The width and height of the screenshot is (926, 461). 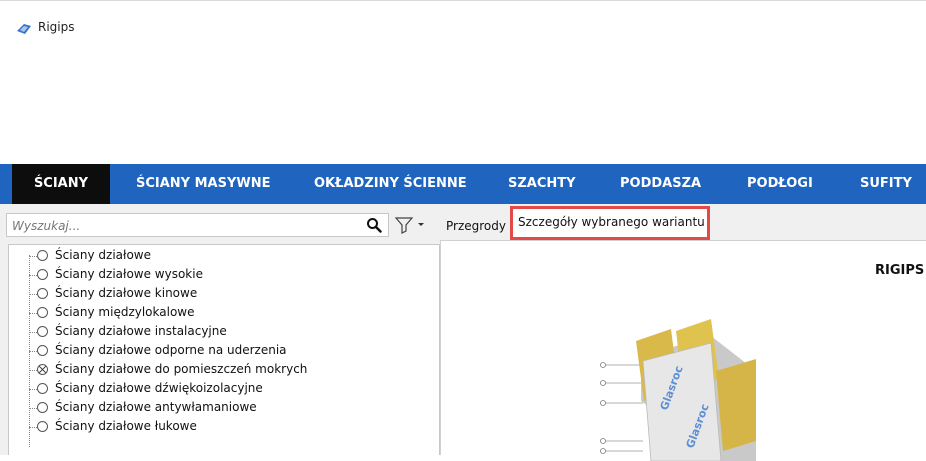 I want to click on nav-item-okladziny-scienne: OKŁADZINY ŚCIENNE, so click(x=390, y=184).